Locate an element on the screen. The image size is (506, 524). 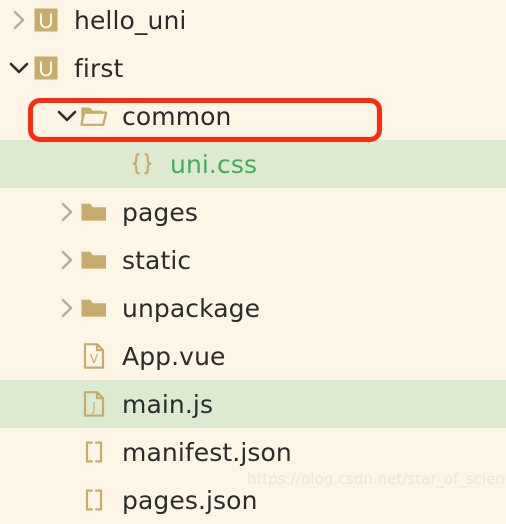
svg-text: V is located at coordinates (94, 359).